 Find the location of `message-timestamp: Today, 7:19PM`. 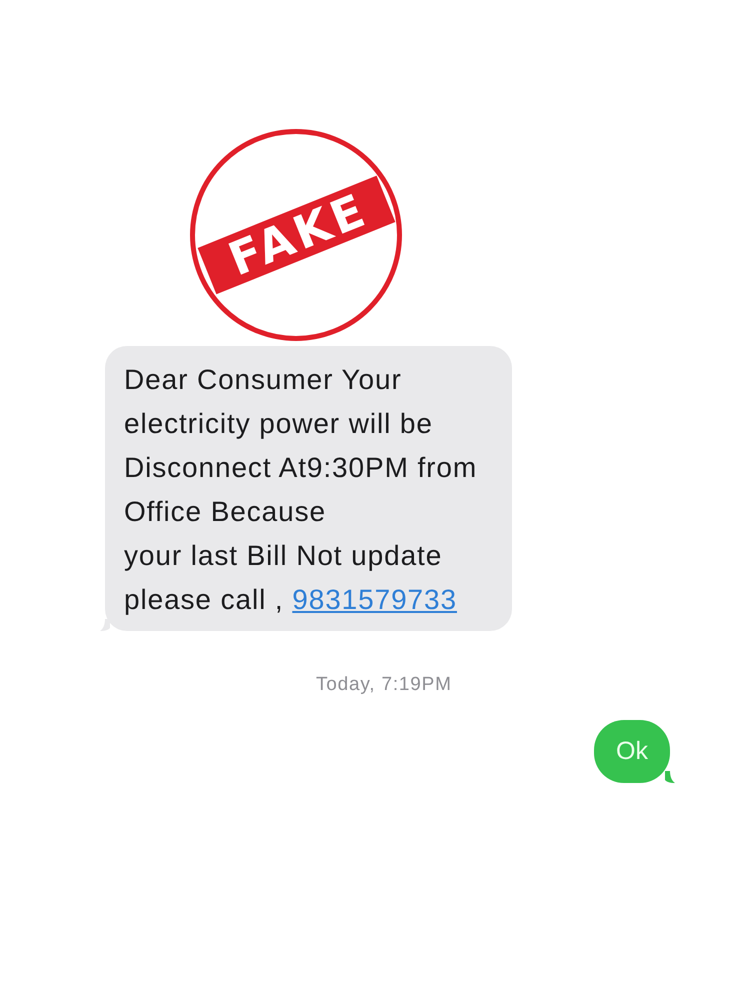

message-timestamp: Today, 7:19PM is located at coordinates (384, 685).